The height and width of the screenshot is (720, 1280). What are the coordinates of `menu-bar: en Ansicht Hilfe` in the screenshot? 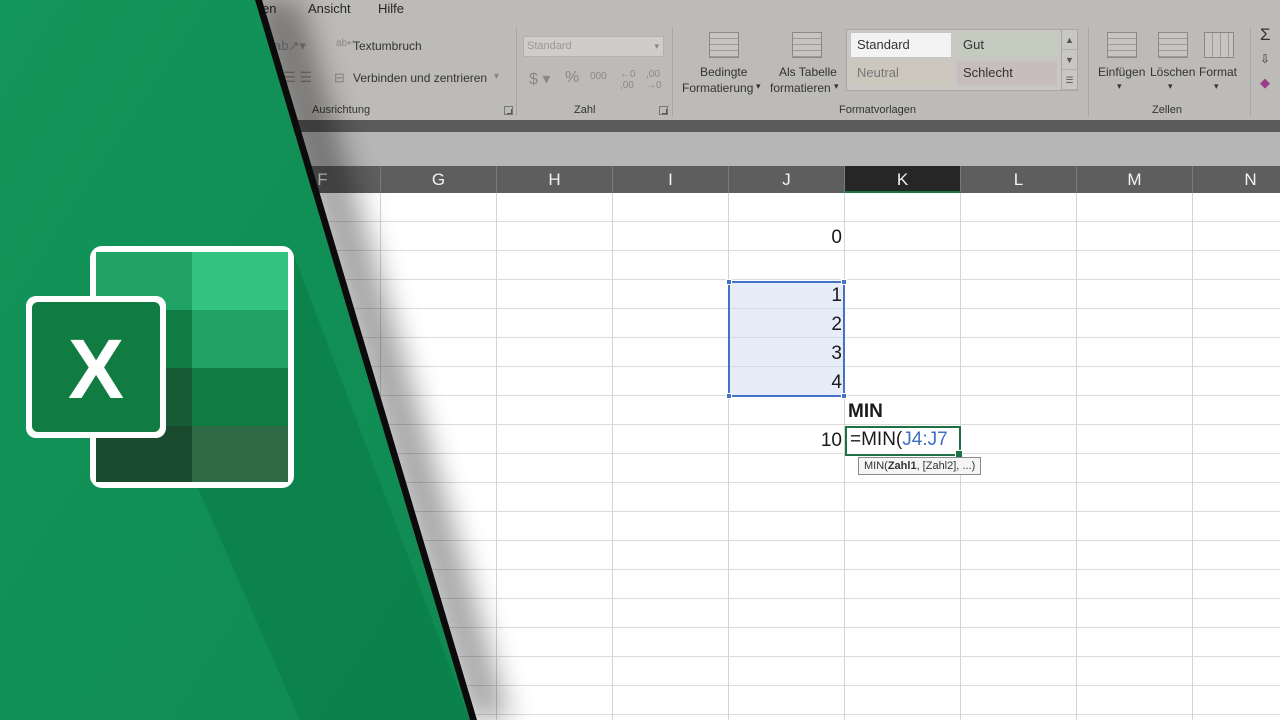 It's located at (640, 9).